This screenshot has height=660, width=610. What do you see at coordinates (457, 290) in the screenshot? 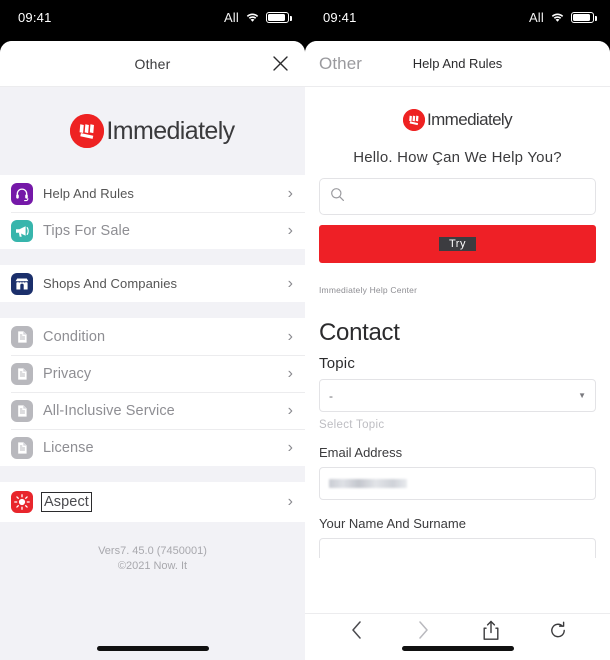
I see `breadcrumb: Immediately Help Center` at bounding box center [457, 290].